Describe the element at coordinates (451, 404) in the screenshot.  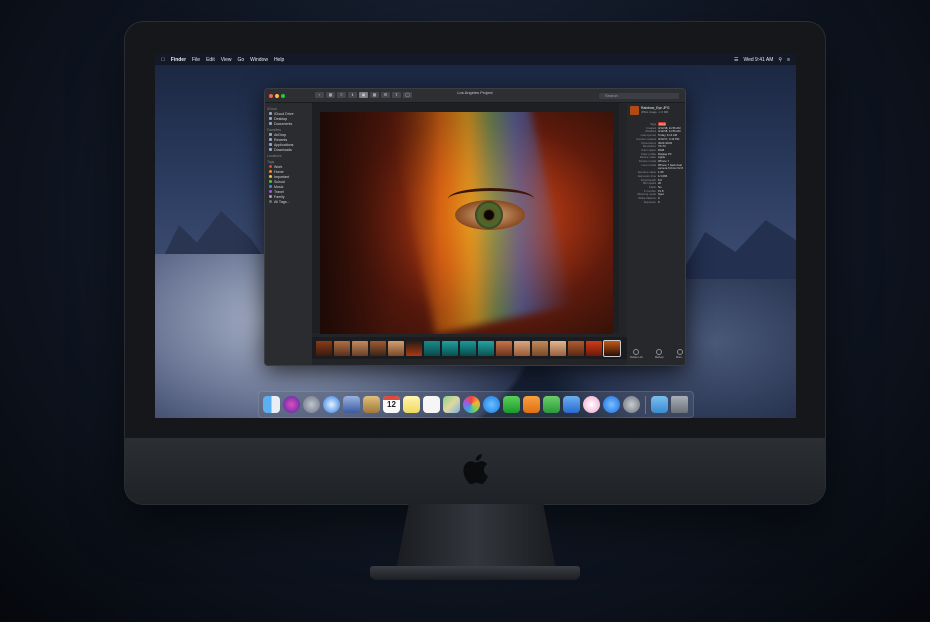
I see `maps-icon` at that location.